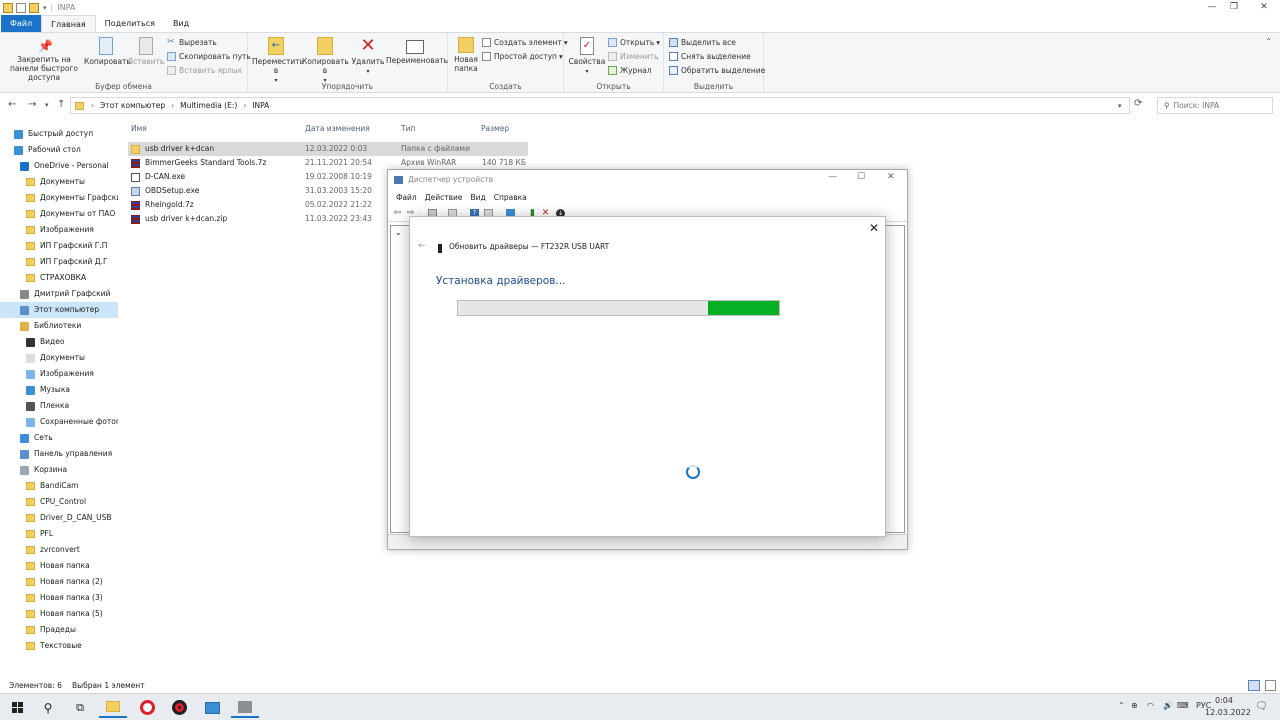 This screenshot has height=720, width=1280. Describe the element at coordinates (59, 246) in the screenshot. I see `nav-item: ИП Графский Г.П` at that location.